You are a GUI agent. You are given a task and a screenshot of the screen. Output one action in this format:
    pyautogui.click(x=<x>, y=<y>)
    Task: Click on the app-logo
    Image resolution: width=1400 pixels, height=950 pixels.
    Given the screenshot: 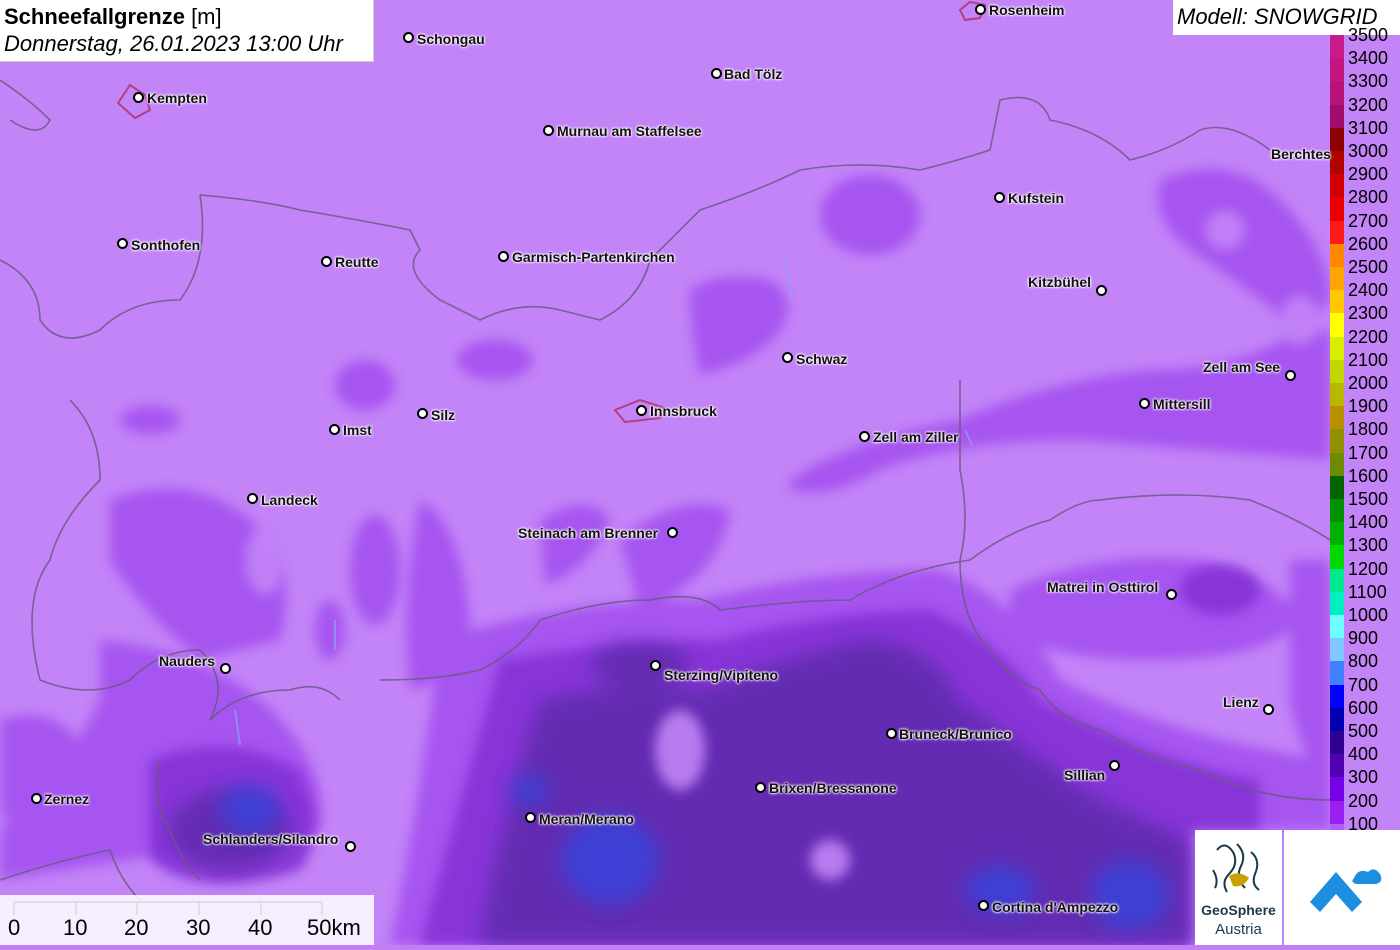 What is the action you would take?
    pyautogui.click(x=1342, y=887)
    